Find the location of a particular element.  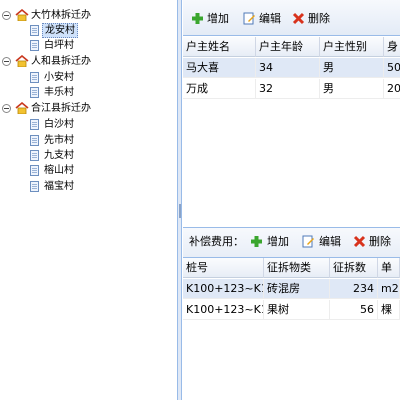

splitter-grip-icon is located at coordinates (180, 211).